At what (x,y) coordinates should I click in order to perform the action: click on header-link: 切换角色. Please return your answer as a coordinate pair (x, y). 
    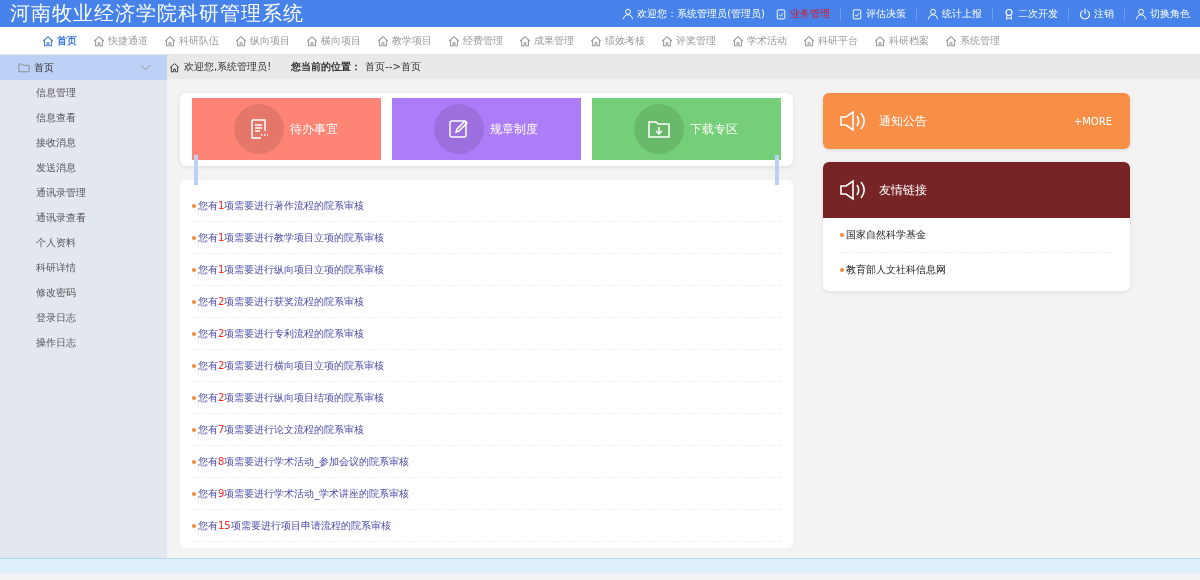
    Looking at the image, I should click on (1162, 13).